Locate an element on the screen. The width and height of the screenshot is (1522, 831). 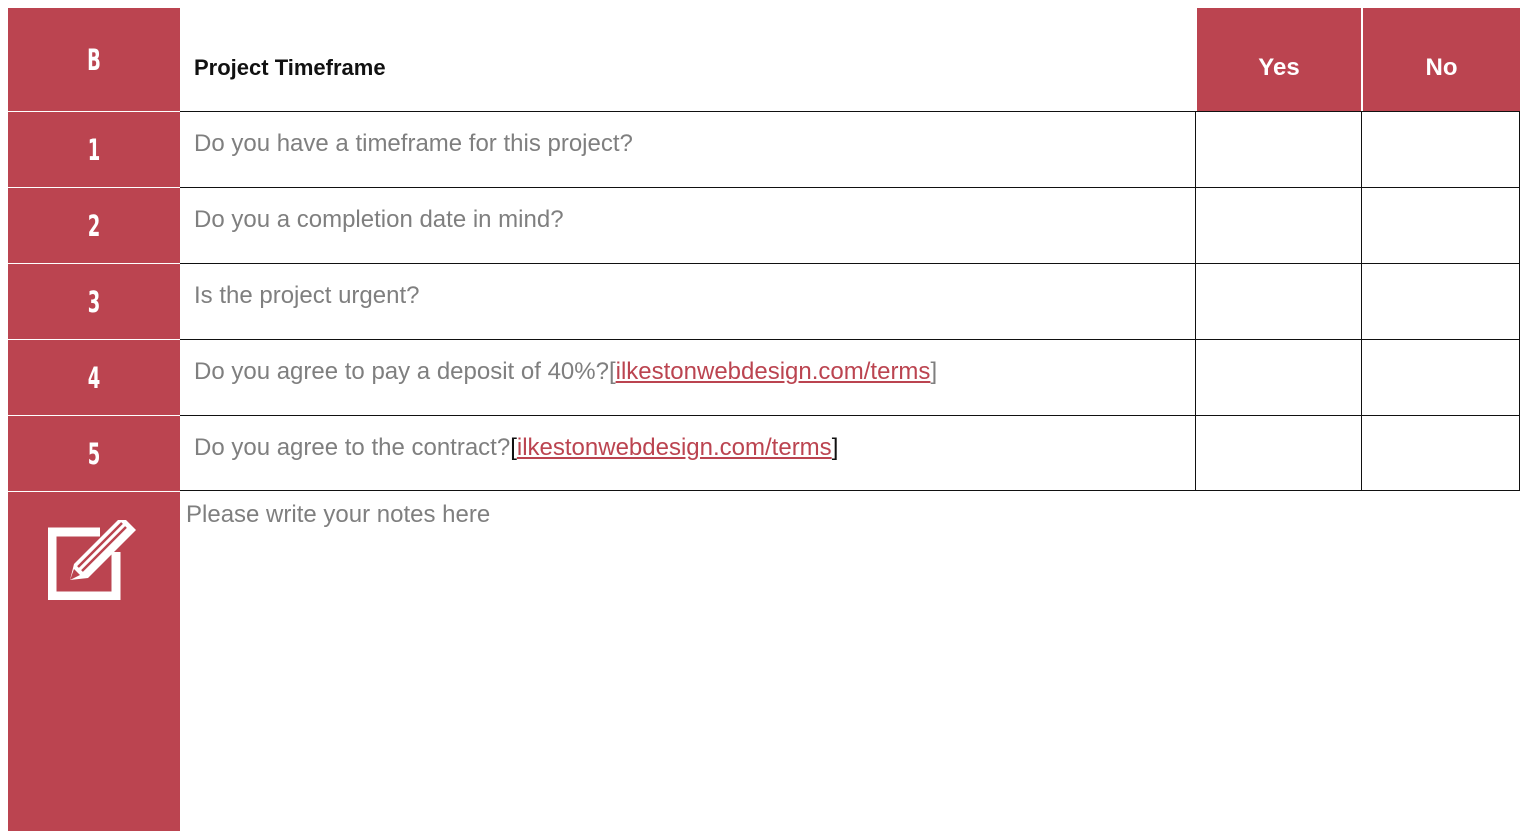
column-header-yes: Yes is located at coordinates (1279, 59).